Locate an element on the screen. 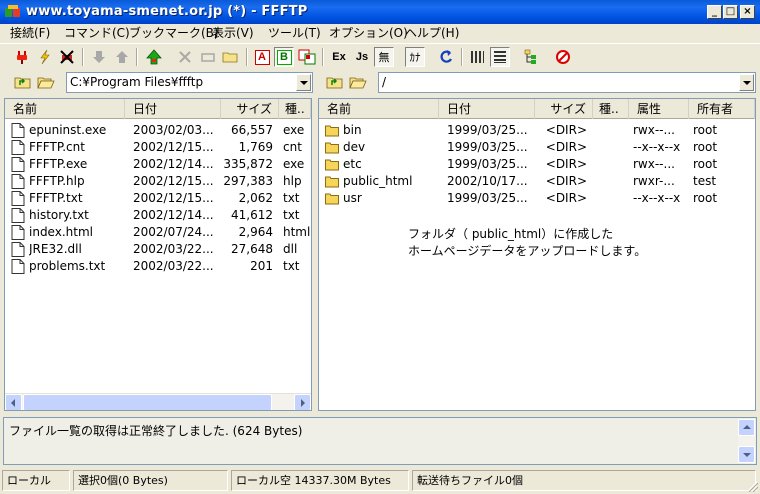  connect-button is located at coordinates (22, 57).